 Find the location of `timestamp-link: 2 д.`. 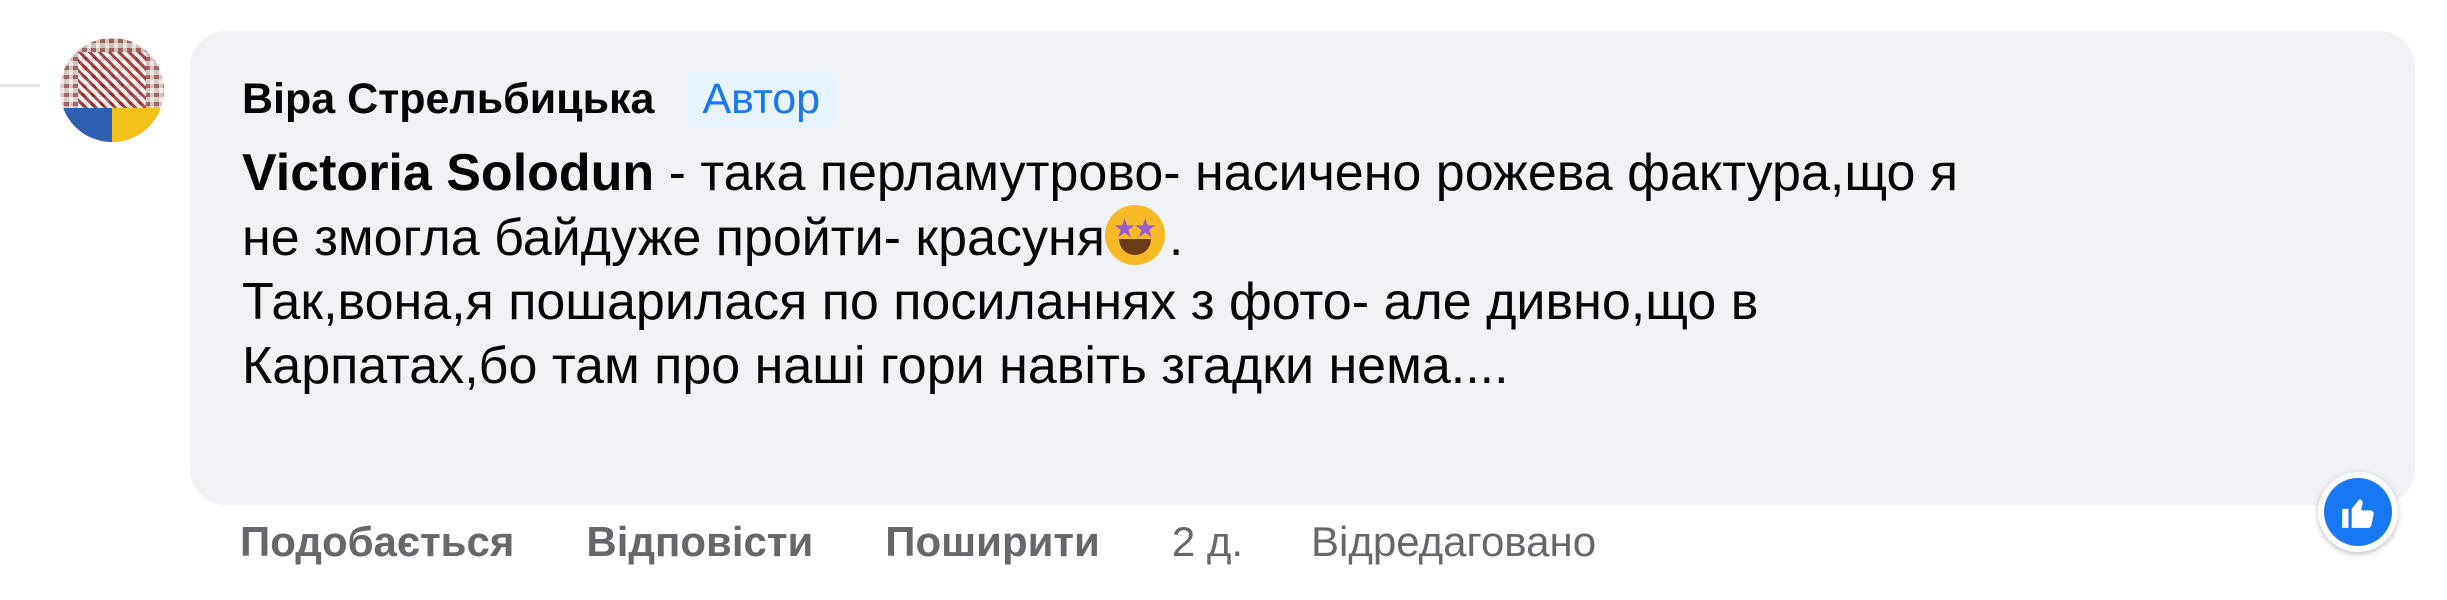

timestamp-link: 2 д. is located at coordinates (1207, 542).